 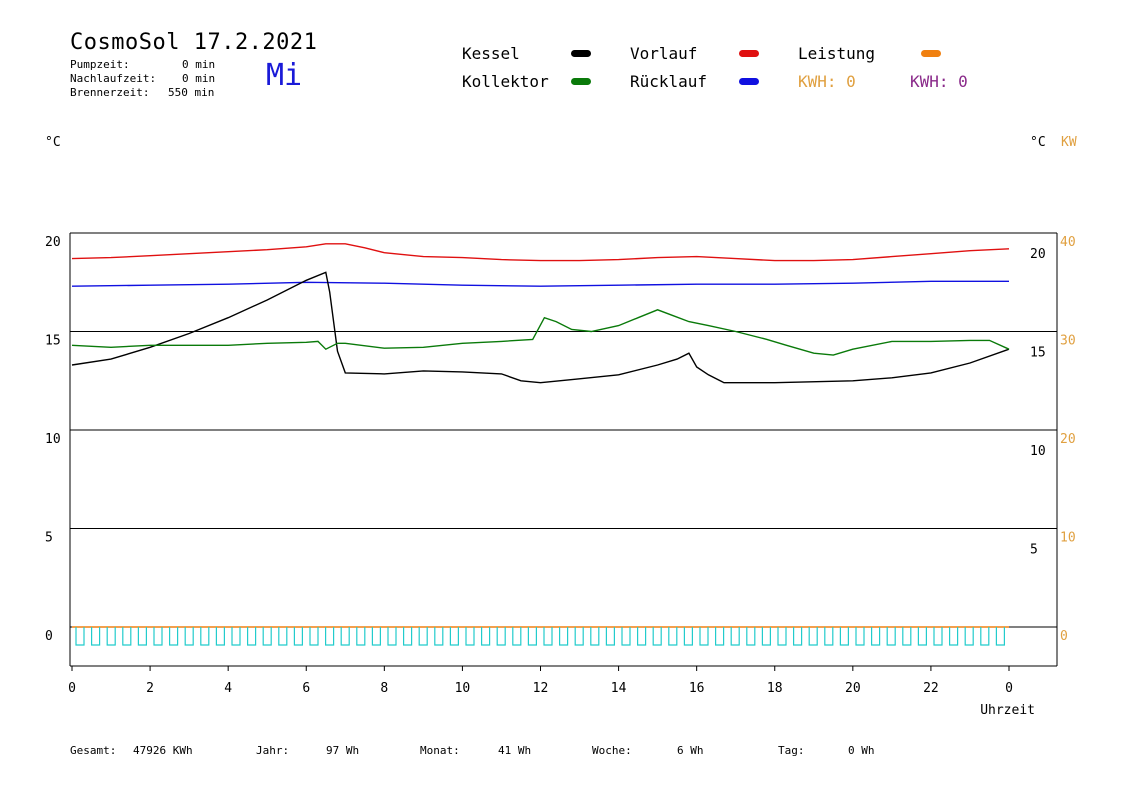 What do you see at coordinates (837, 53) in the screenshot?
I see `legend-leistung: Leistung` at bounding box center [837, 53].